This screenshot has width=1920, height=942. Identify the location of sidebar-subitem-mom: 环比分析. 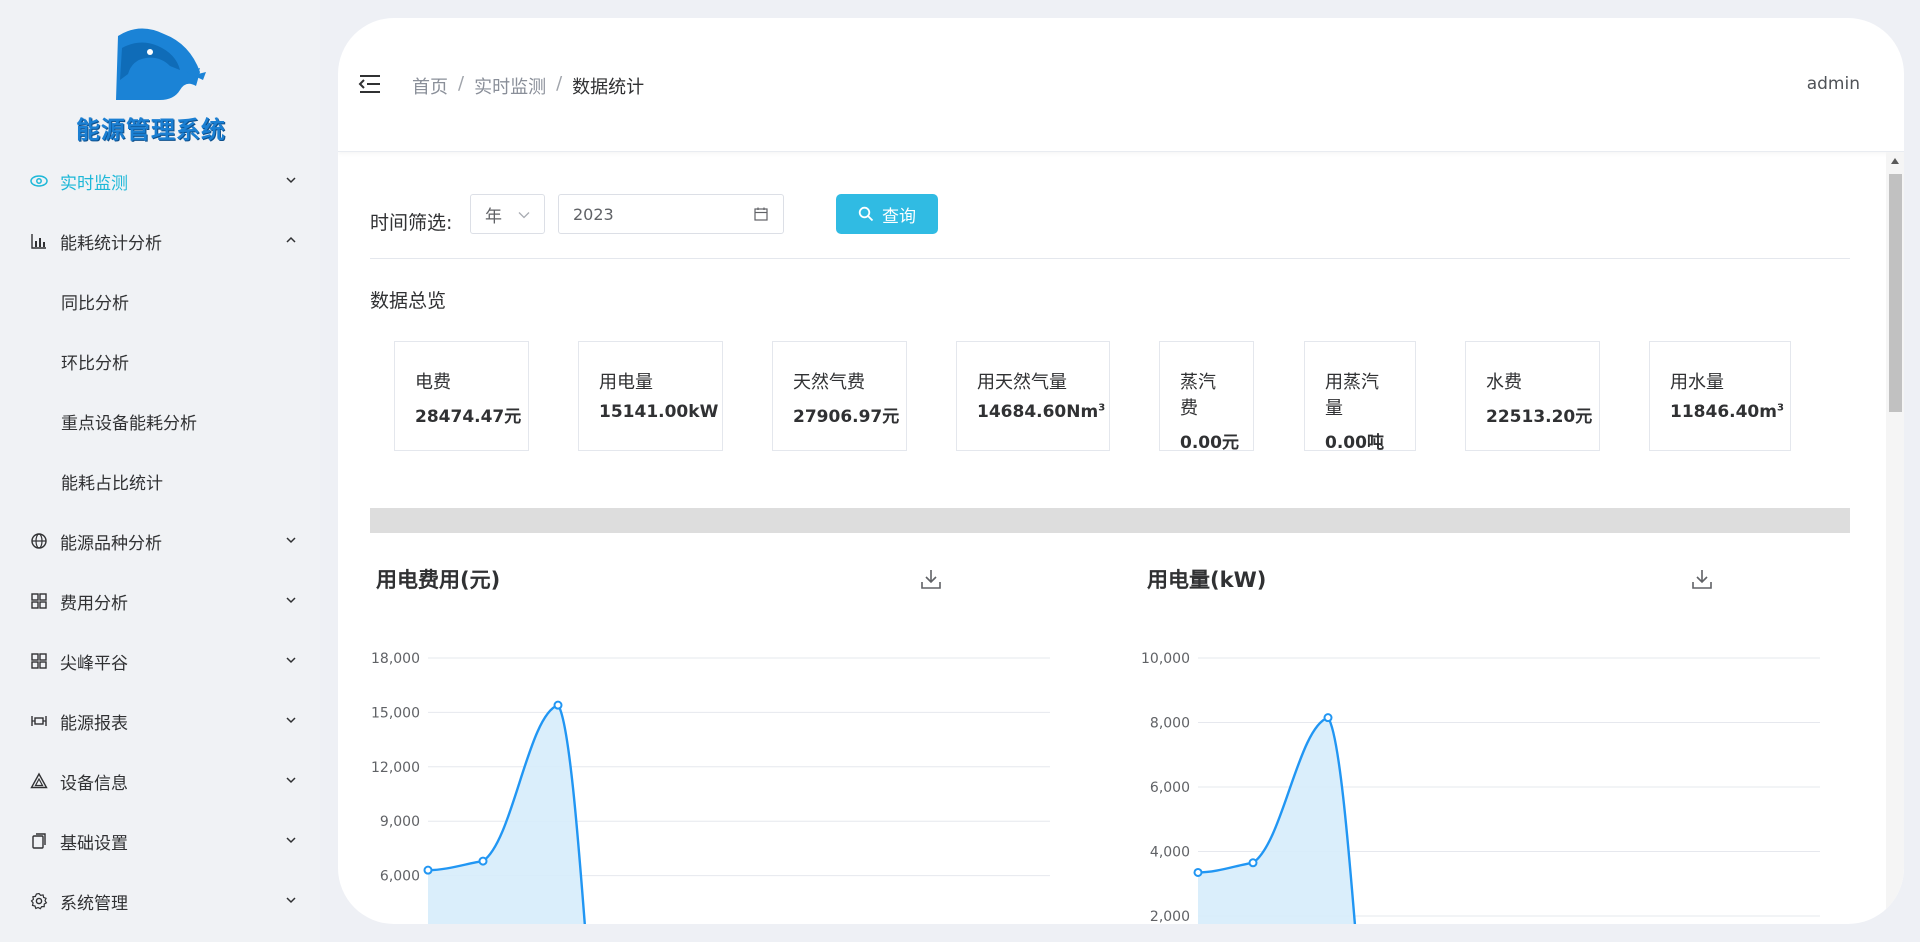
(160, 361).